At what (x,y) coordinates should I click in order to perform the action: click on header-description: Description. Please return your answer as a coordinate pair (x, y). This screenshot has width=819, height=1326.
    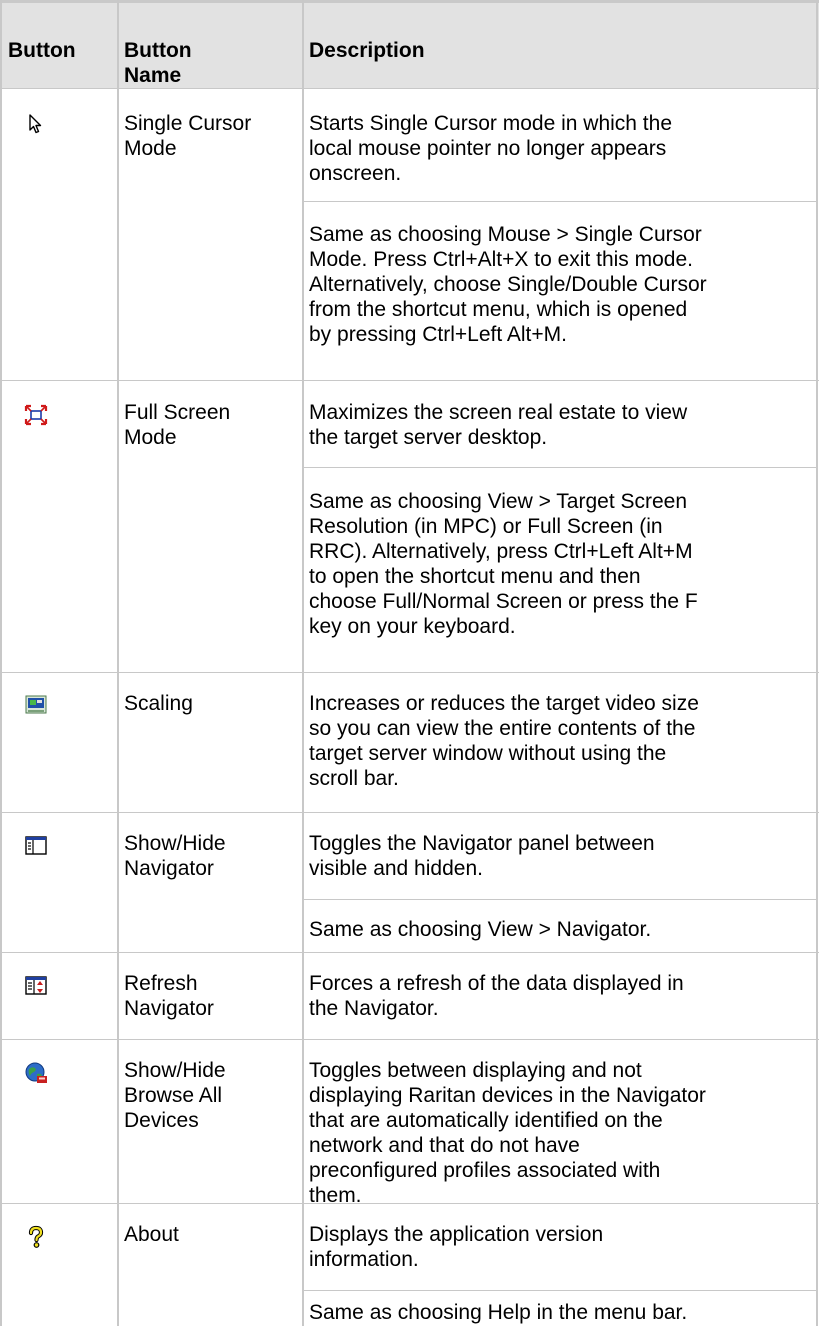
    Looking at the image, I should click on (367, 50).